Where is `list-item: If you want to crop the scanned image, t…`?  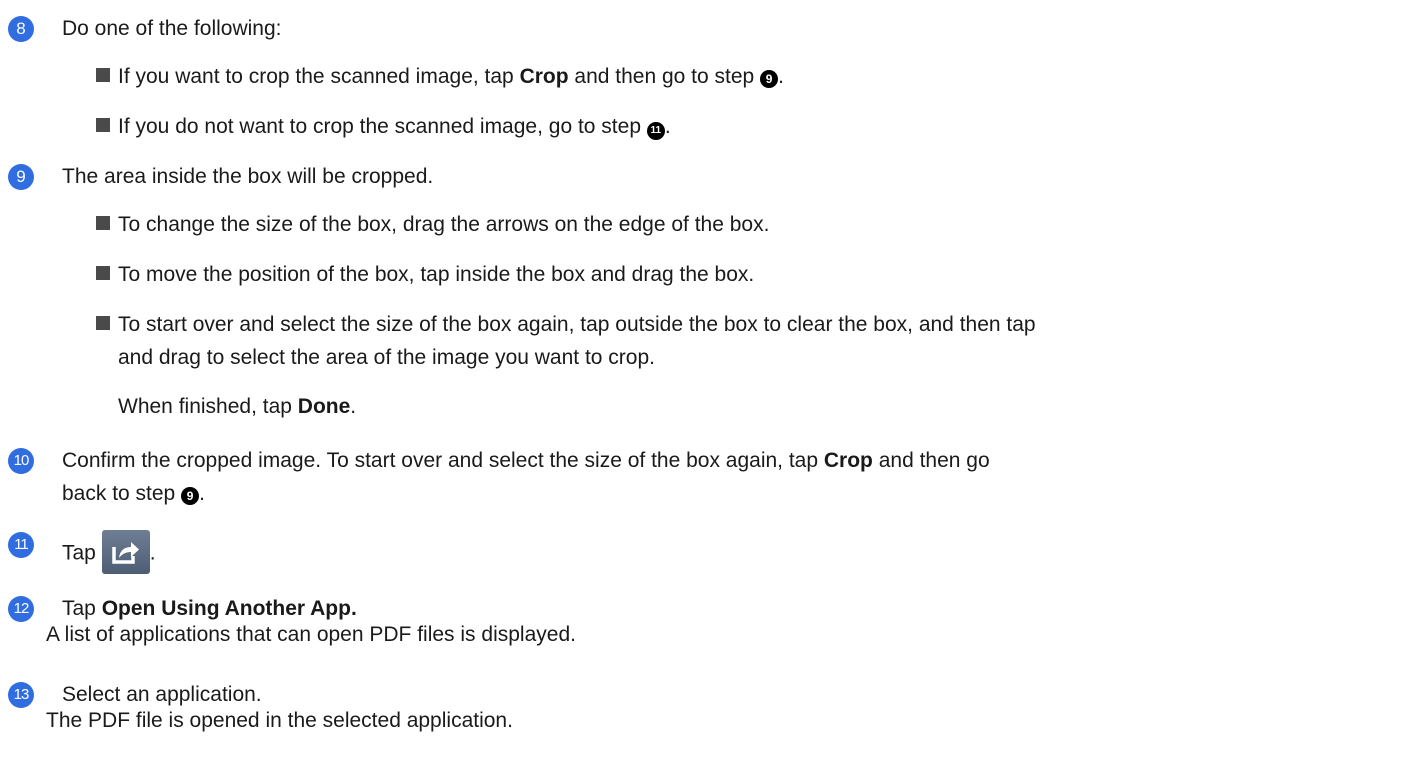 list-item: If you want to crop the scanned image, t… is located at coordinates (440, 77).